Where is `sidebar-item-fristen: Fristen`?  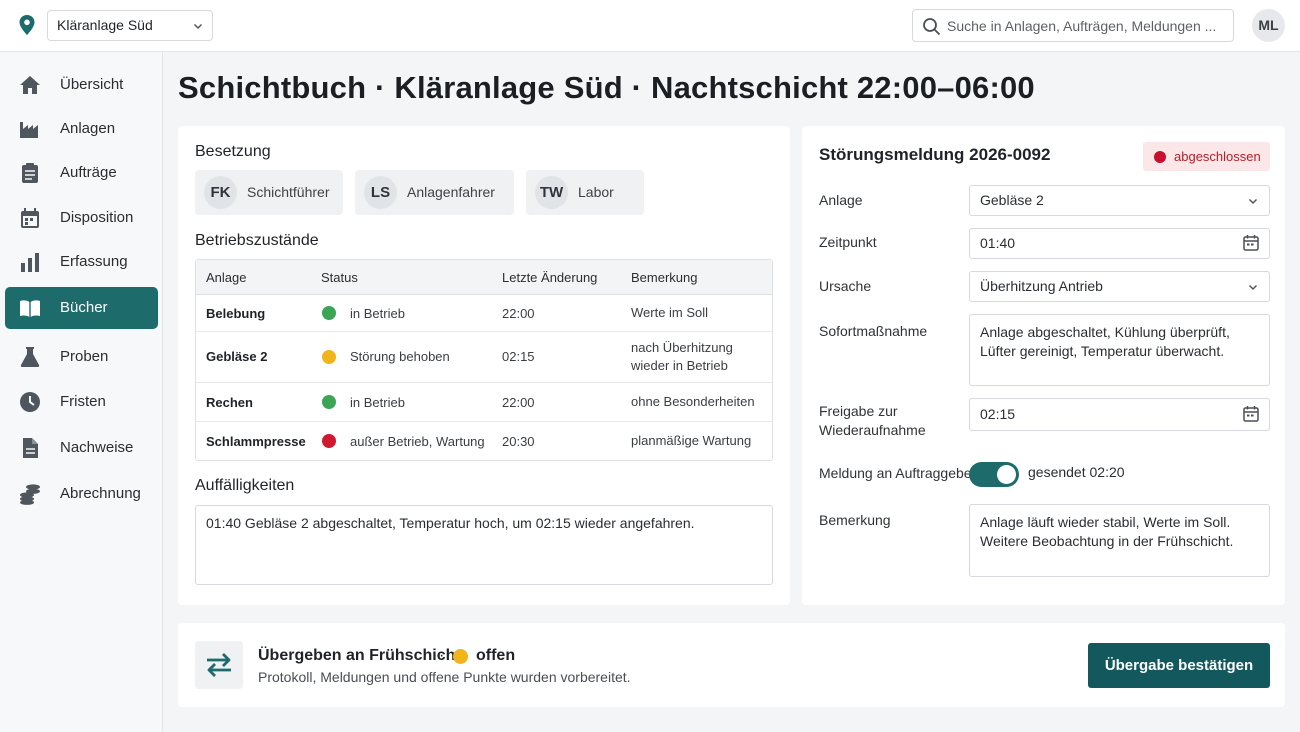
sidebar-item-fristen: Fristen is located at coordinates (81, 402).